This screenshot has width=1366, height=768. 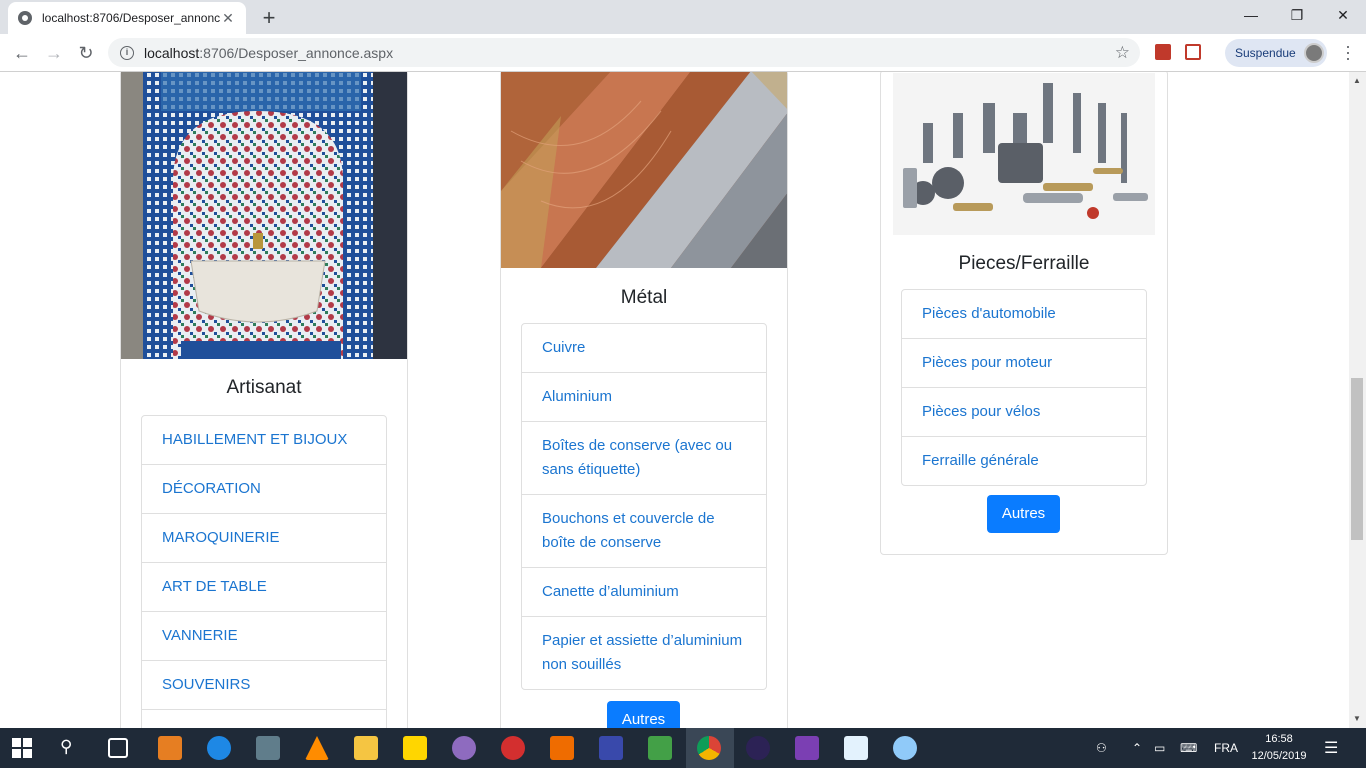 What do you see at coordinates (1024, 363) in the screenshot?
I see `list-item: Pièces pour moteur` at bounding box center [1024, 363].